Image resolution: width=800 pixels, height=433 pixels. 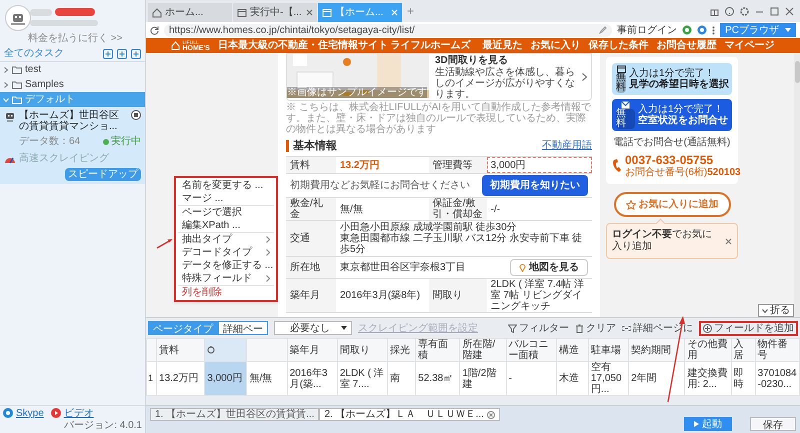 I want to click on folder-item: test, so click(x=72, y=69).